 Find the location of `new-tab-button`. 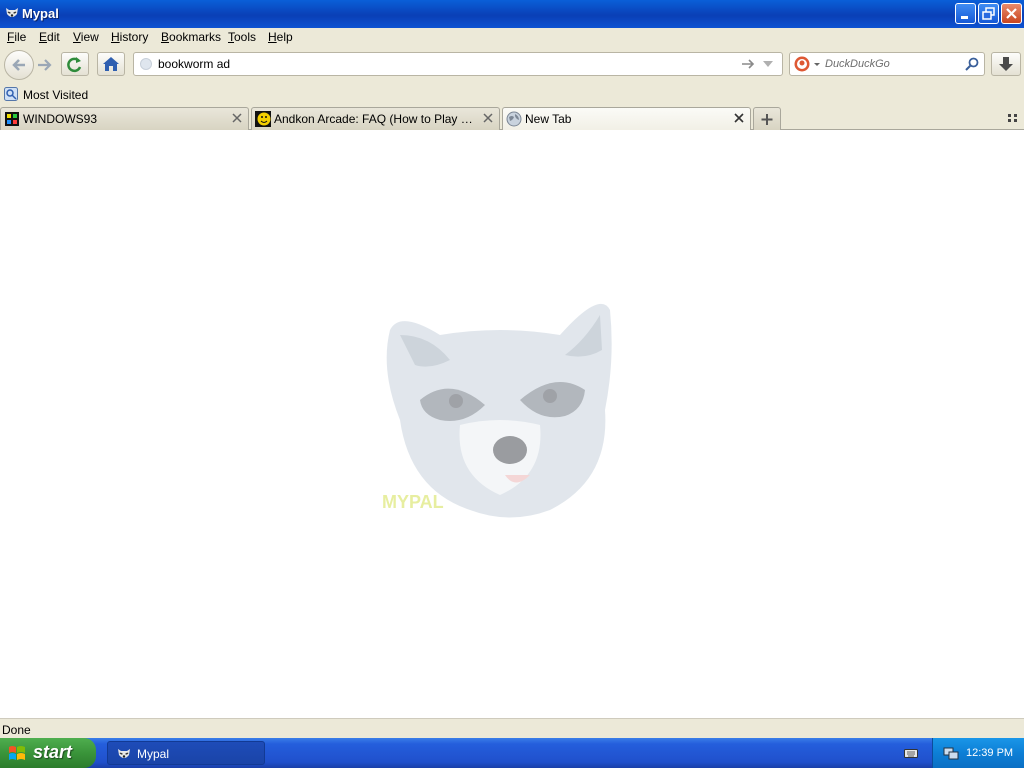

new-tab-button is located at coordinates (767, 118).